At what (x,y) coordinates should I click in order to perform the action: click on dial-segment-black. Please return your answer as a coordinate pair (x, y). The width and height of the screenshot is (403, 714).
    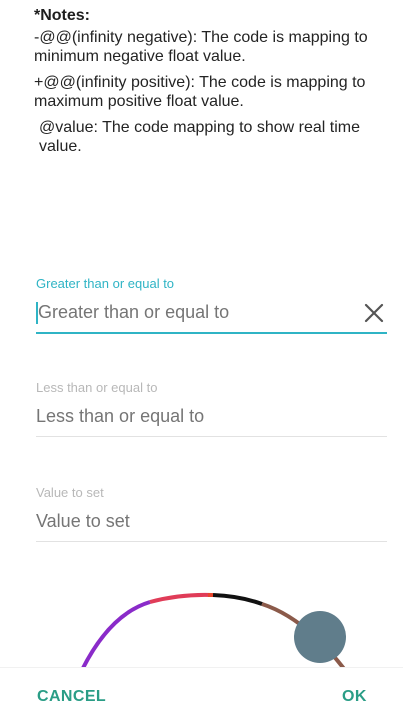
    Looking at the image, I should click on (237, 599).